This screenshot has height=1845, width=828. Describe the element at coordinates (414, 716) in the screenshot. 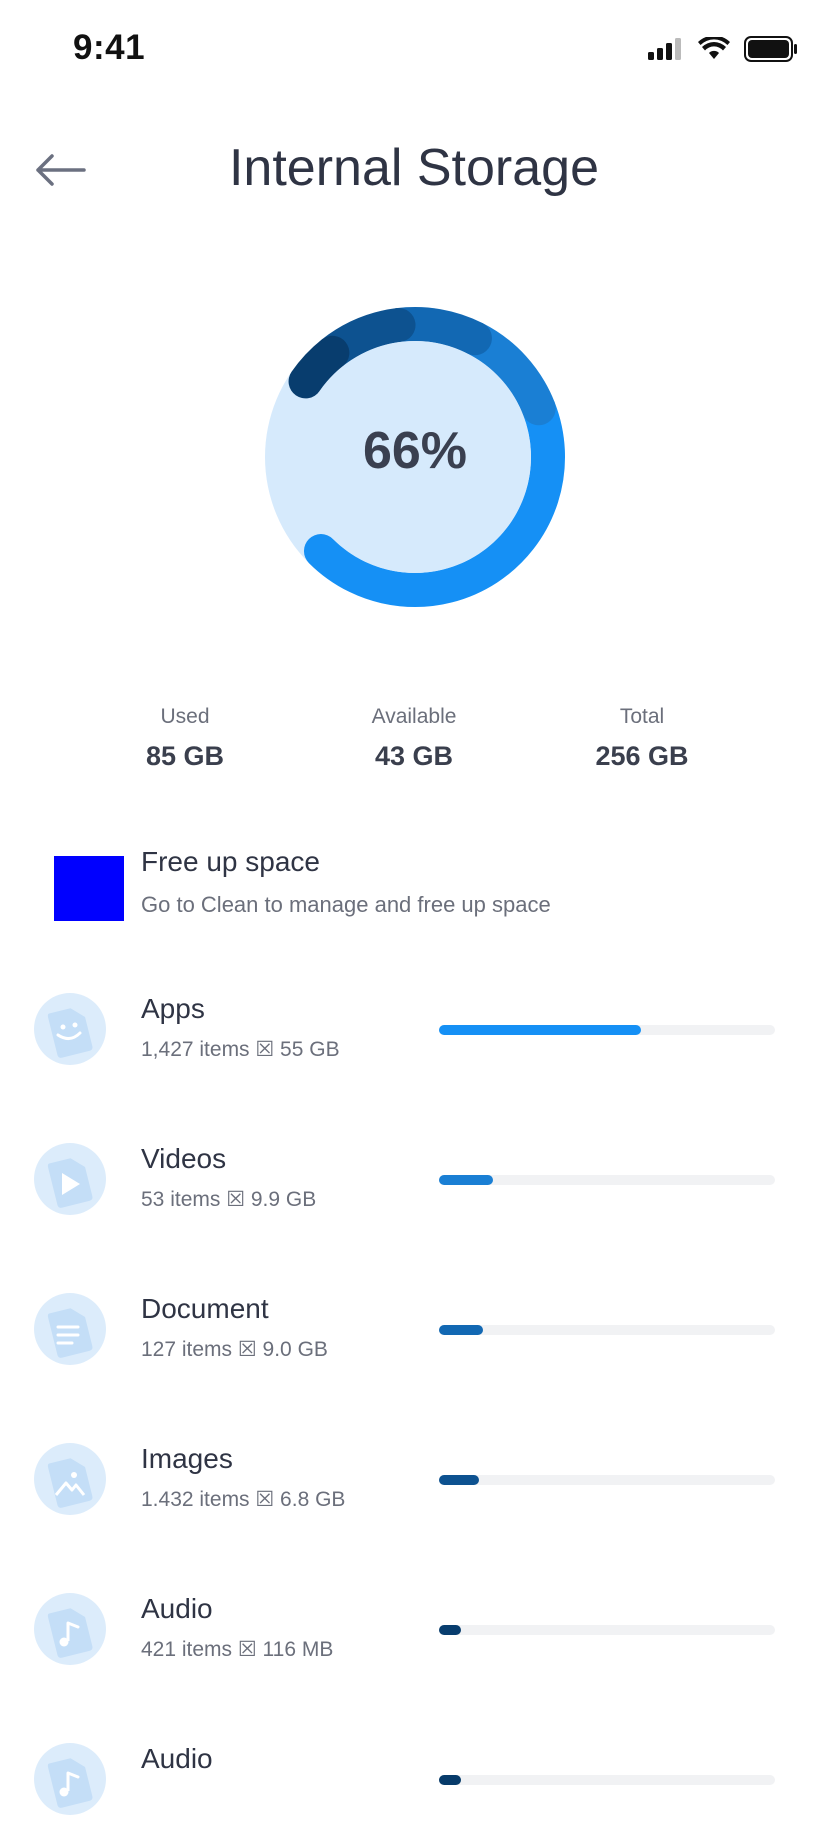

I see `stat-available-label: Available` at that location.